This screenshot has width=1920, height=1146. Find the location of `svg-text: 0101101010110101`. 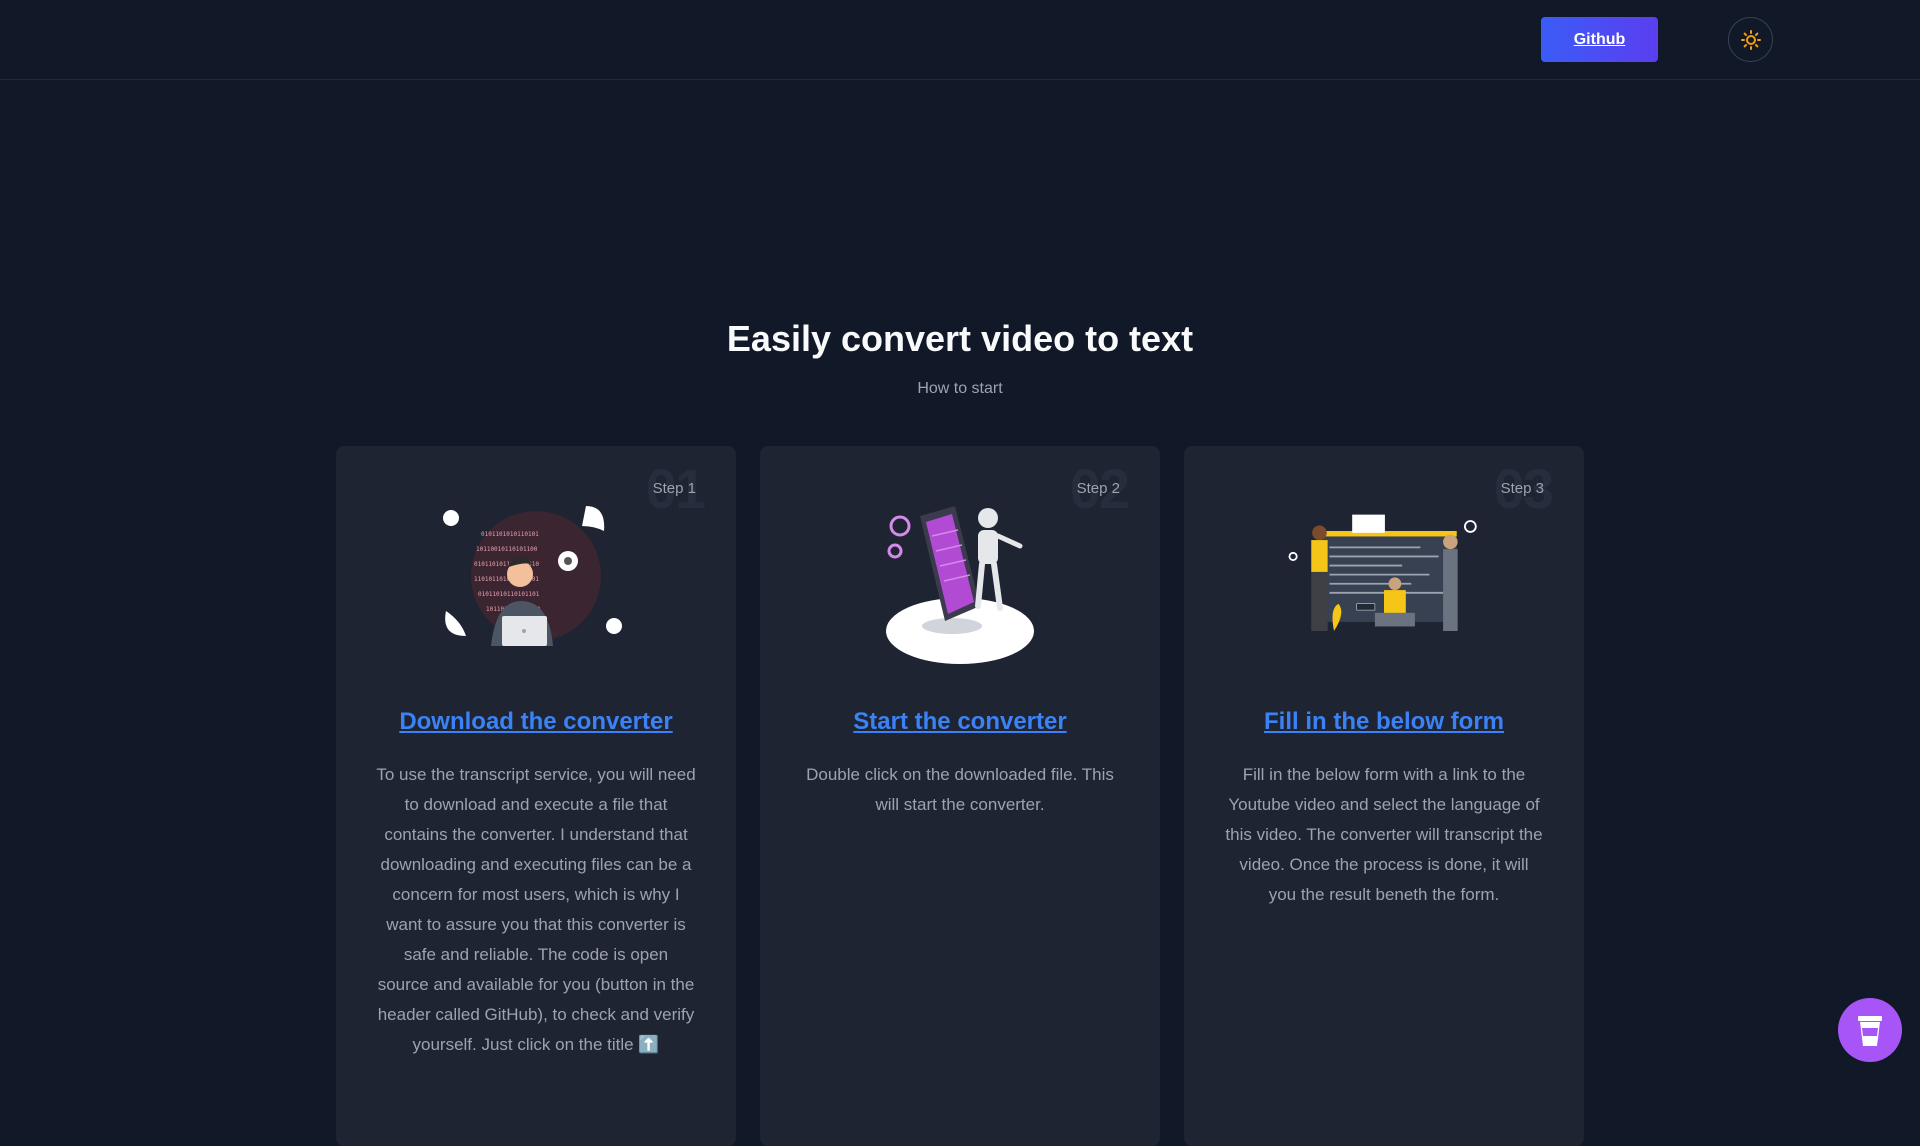

svg-text: 0101101010110101 is located at coordinates (510, 534).